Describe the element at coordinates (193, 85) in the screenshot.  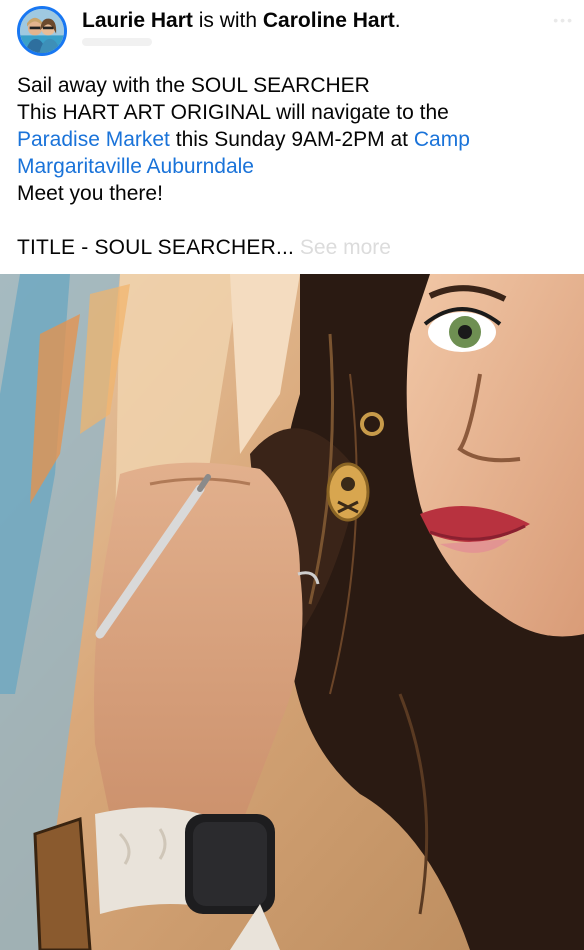
I see `caption-line-1: Sail away with the SOUL SEARCHER` at that location.